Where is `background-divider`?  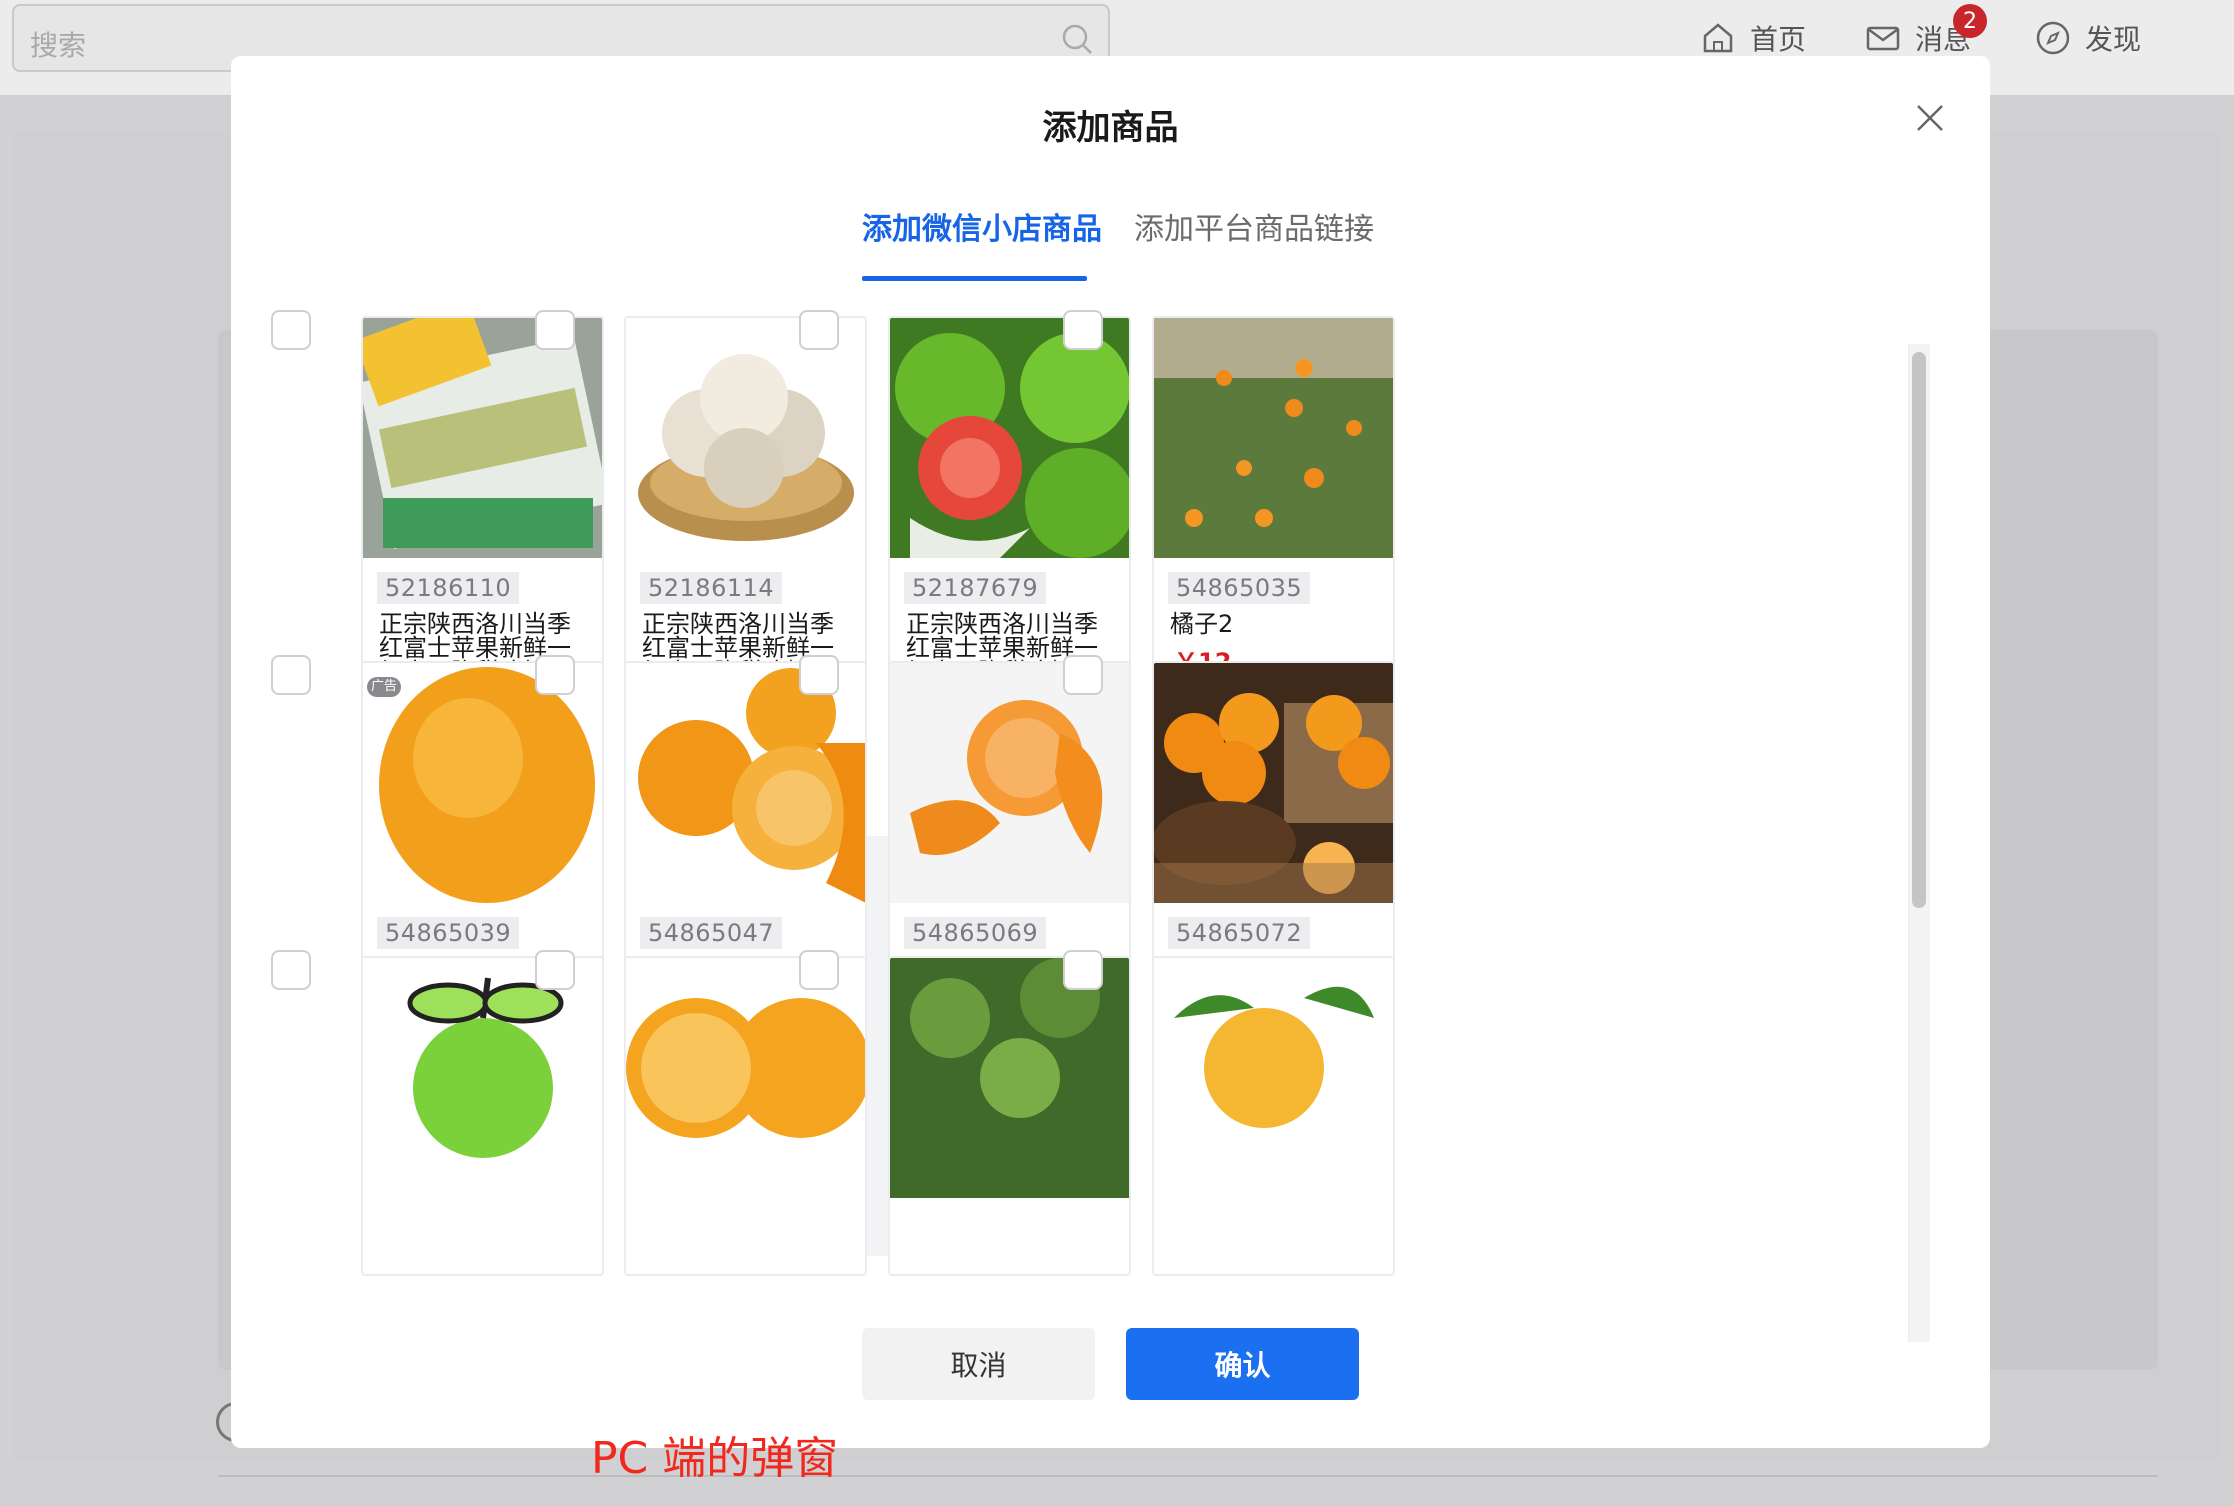 background-divider is located at coordinates (1188, 1476).